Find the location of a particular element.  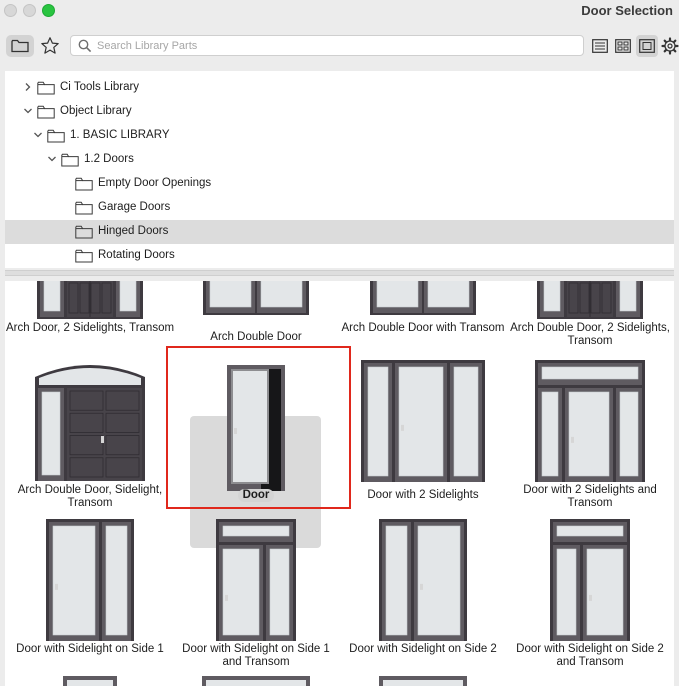

part-caption: Arch Double Door, Sidelight, Transom is located at coordinates (90, 496).